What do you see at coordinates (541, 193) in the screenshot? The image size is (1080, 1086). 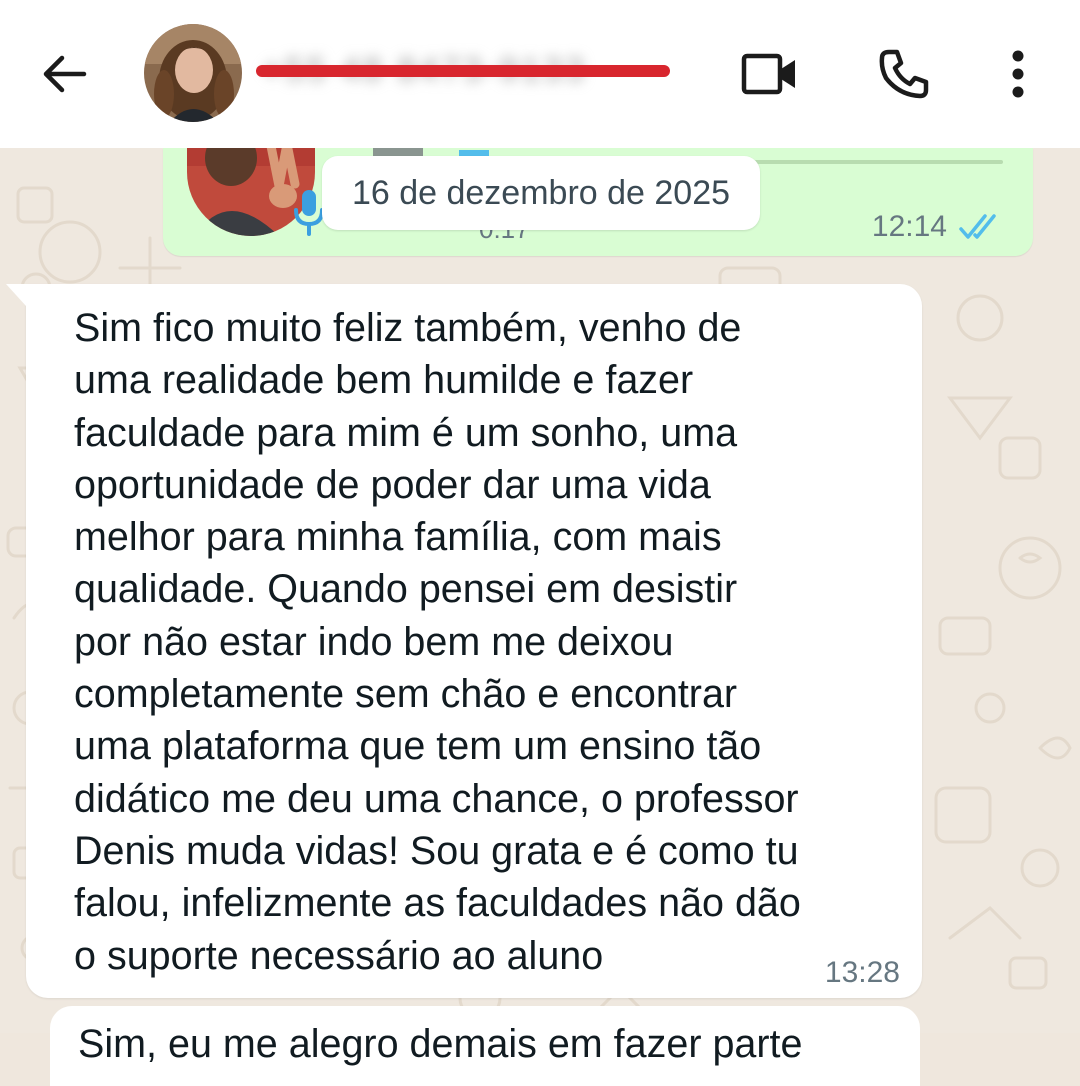 I see `date-separator: 16 de dezembro de 2025` at bounding box center [541, 193].